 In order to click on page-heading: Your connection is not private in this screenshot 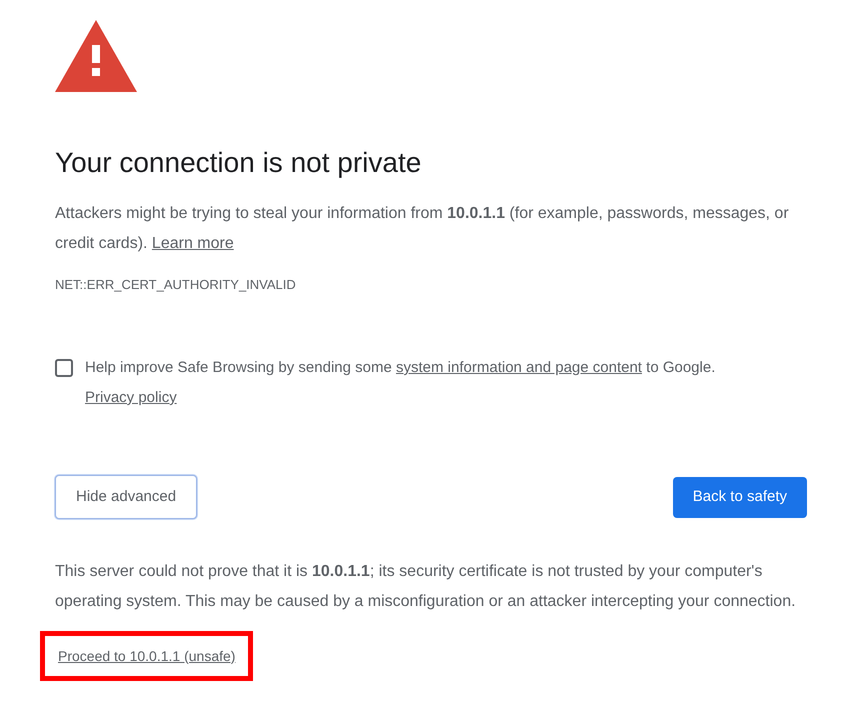, I will do `click(238, 163)`.